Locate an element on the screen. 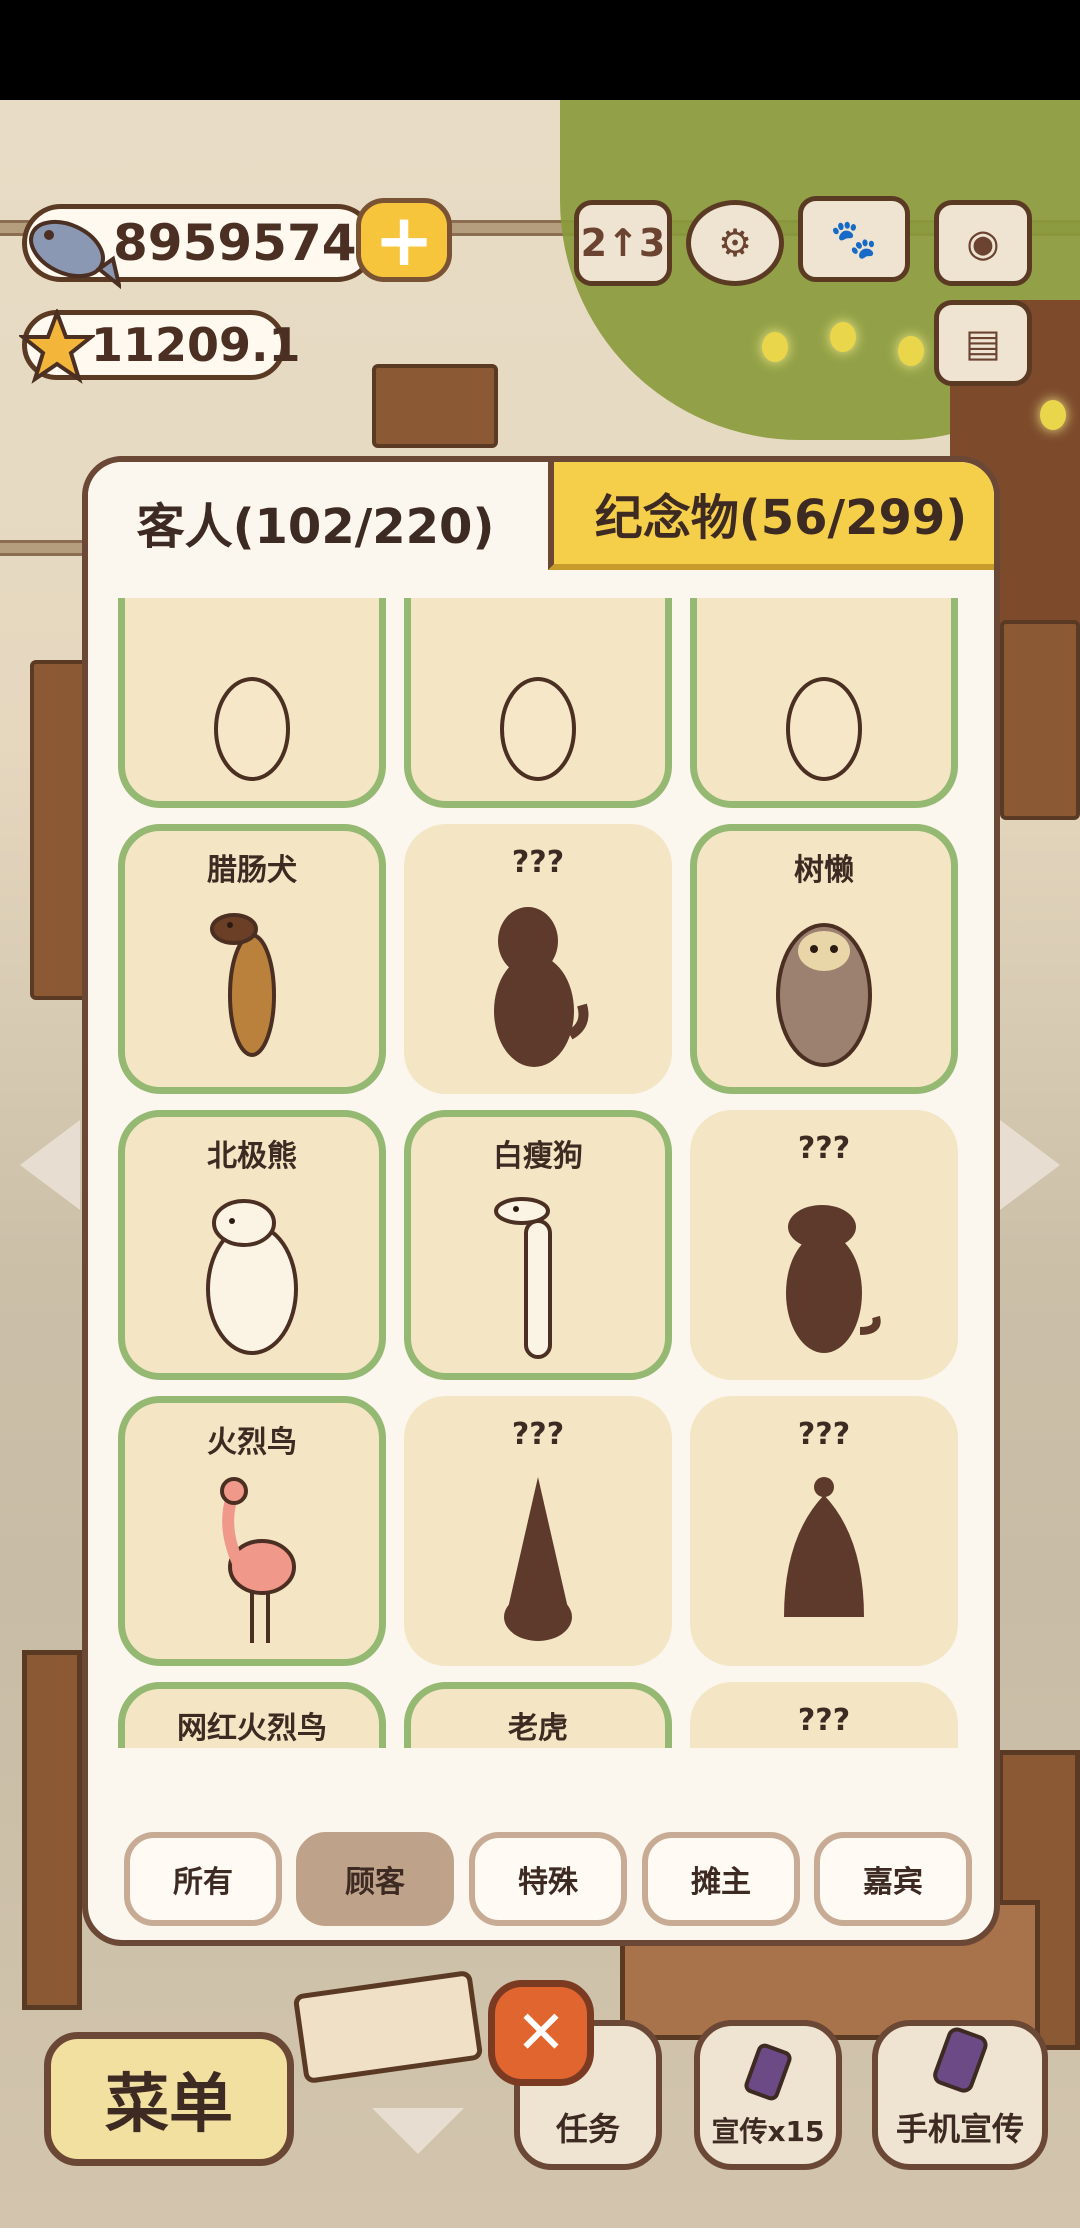 This screenshot has height=2228, width=1080. camera-button: ◉ is located at coordinates (983, 243).